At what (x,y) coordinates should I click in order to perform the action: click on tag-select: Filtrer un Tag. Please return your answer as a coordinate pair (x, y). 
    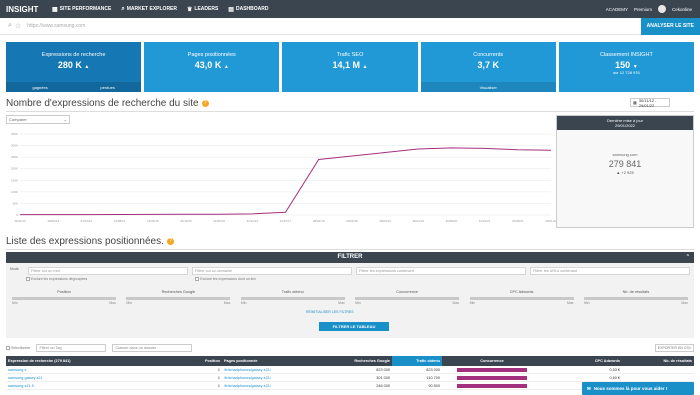
    Looking at the image, I should click on (71, 348).